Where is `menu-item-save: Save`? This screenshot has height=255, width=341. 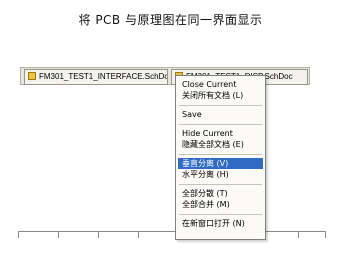 menu-item-save: Save is located at coordinates (220, 114).